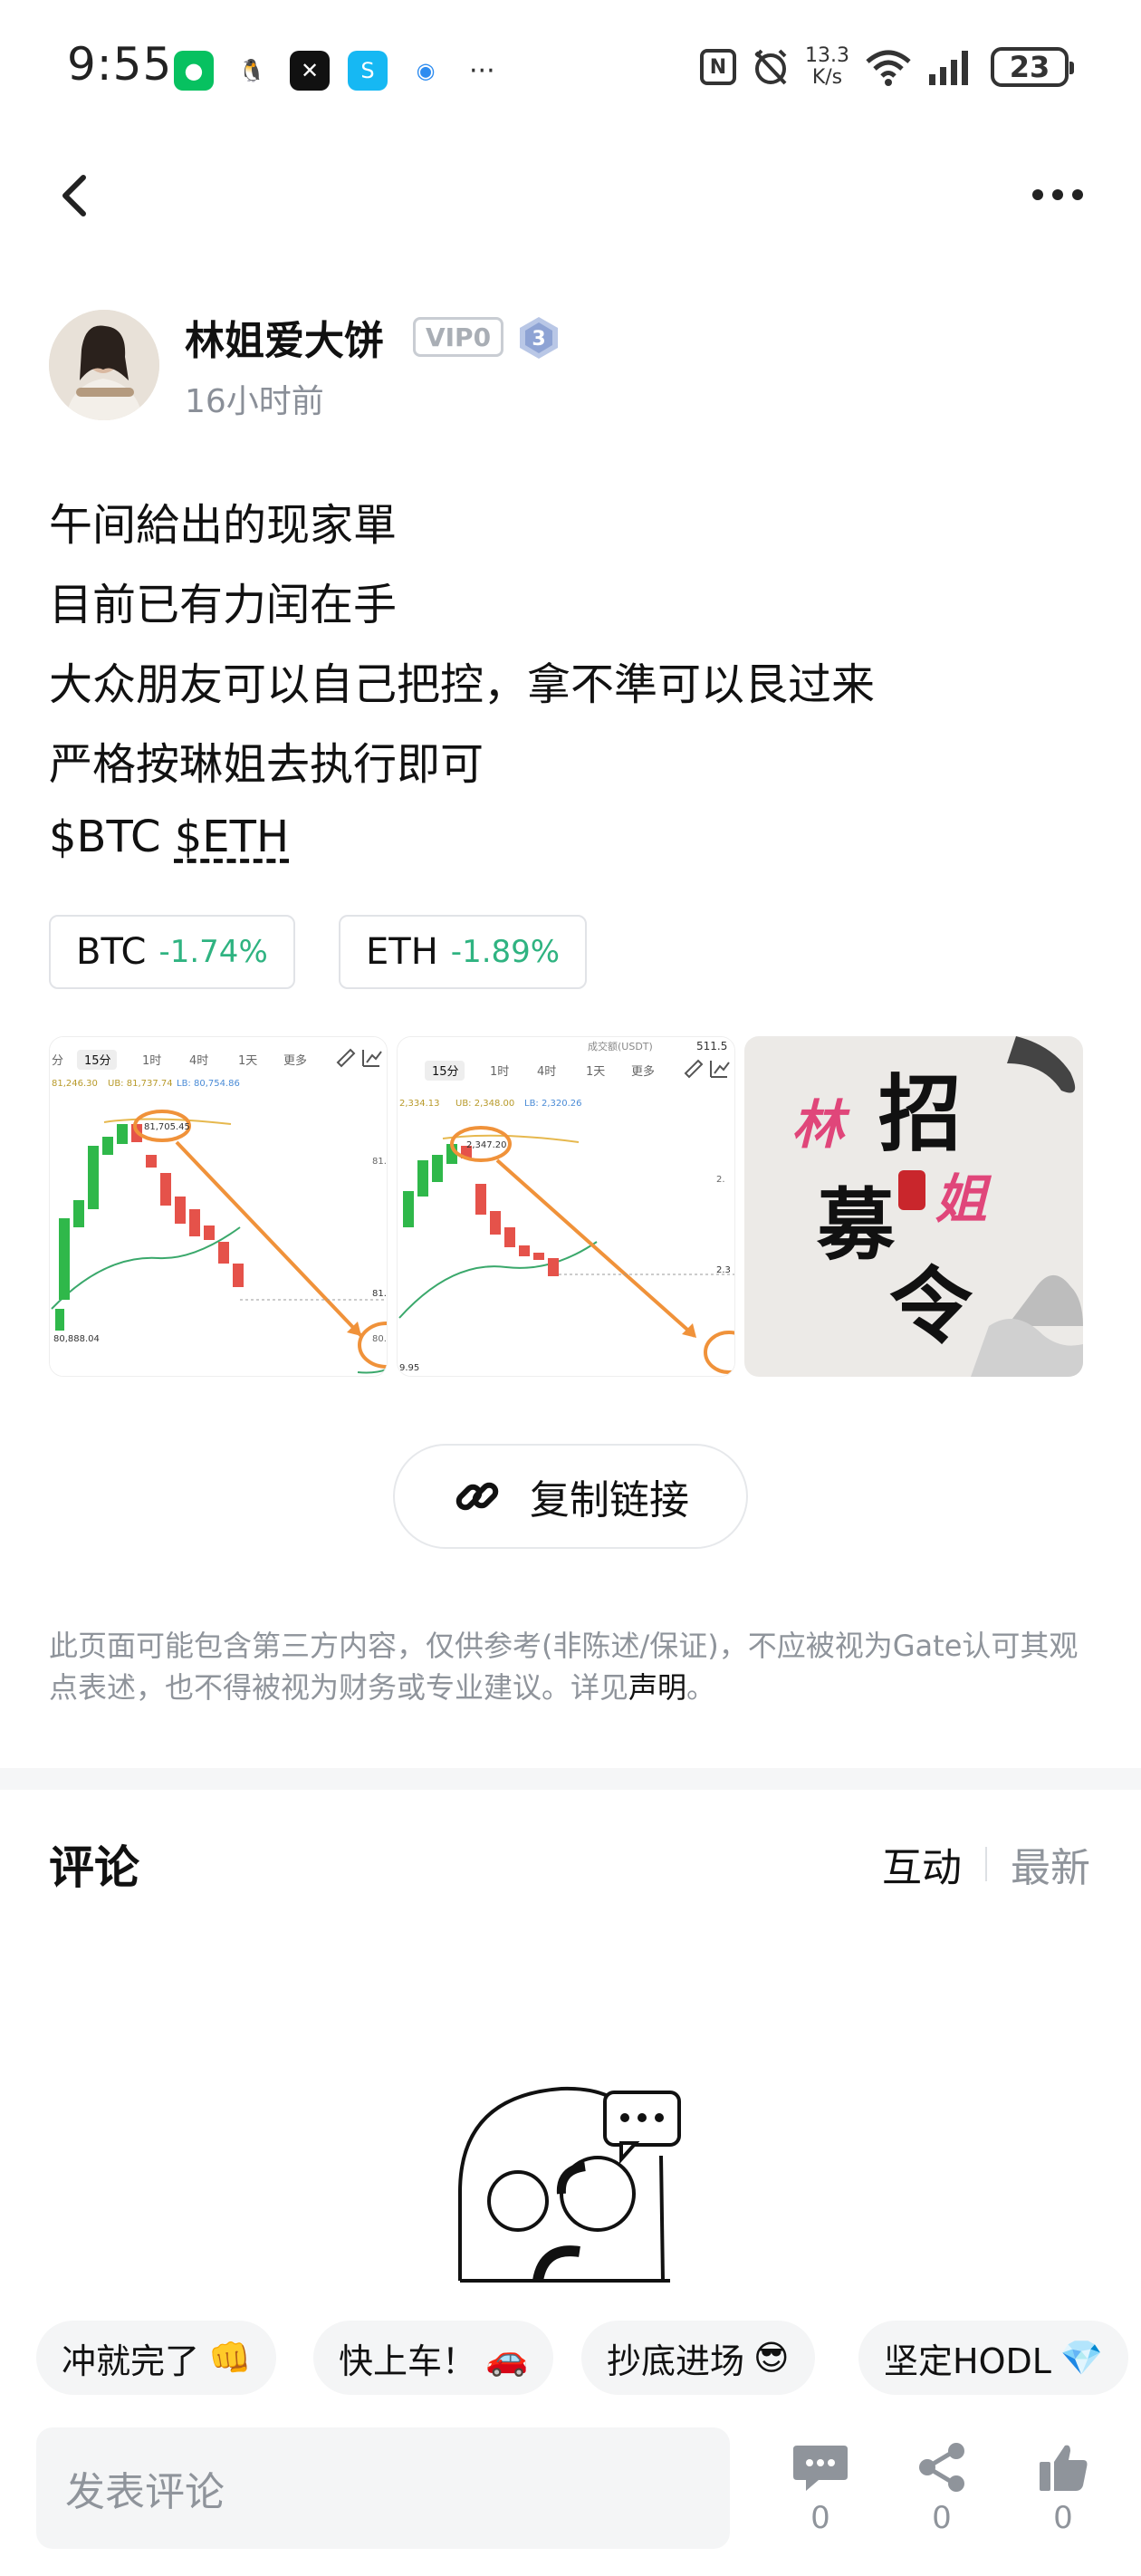  Describe the element at coordinates (922, 1864) in the screenshot. I see `sort-tab-interactive: 互动` at that location.